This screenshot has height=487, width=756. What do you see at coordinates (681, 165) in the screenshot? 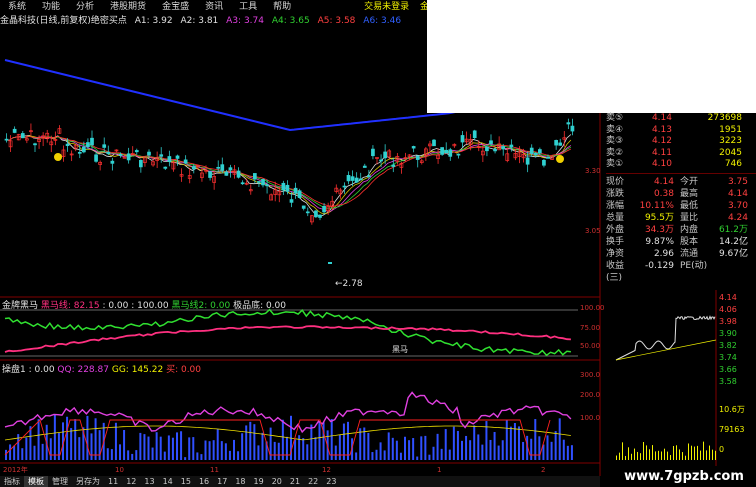
I see `ask-row: 卖① 4.10 746` at bounding box center [681, 165].